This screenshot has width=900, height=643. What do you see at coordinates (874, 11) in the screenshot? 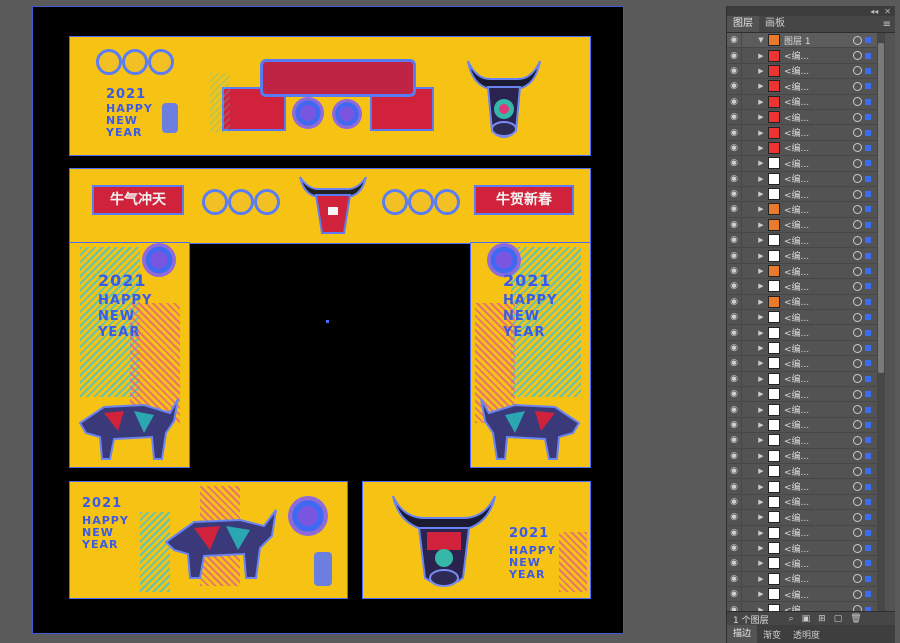
I see `collapse-icon: ◂◂` at bounding box center [874, 11].